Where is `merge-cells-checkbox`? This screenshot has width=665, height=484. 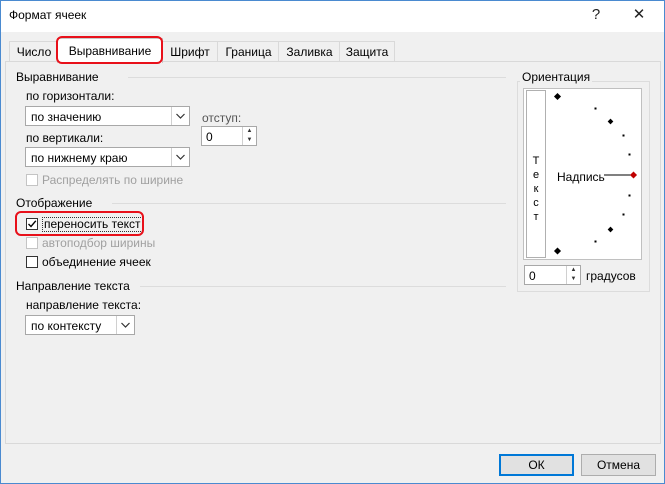
merge-cells-checkbox is located at coordinates (32, 262).